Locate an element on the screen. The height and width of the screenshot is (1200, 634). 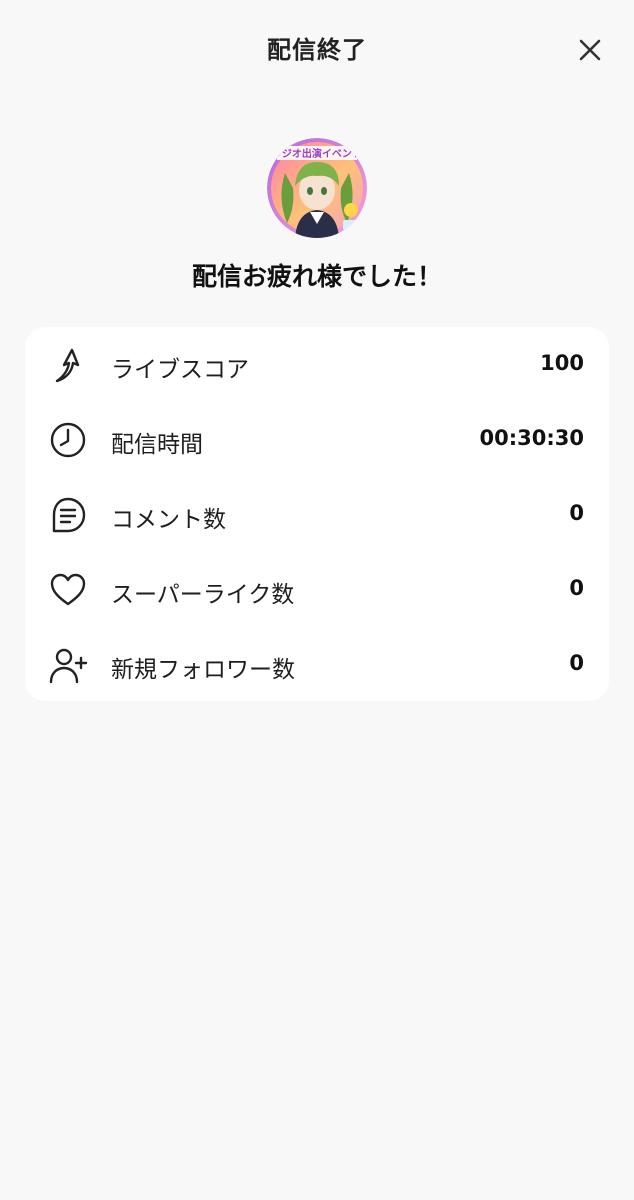
page-title: 配信終了 is located at coordinates (317, 50).